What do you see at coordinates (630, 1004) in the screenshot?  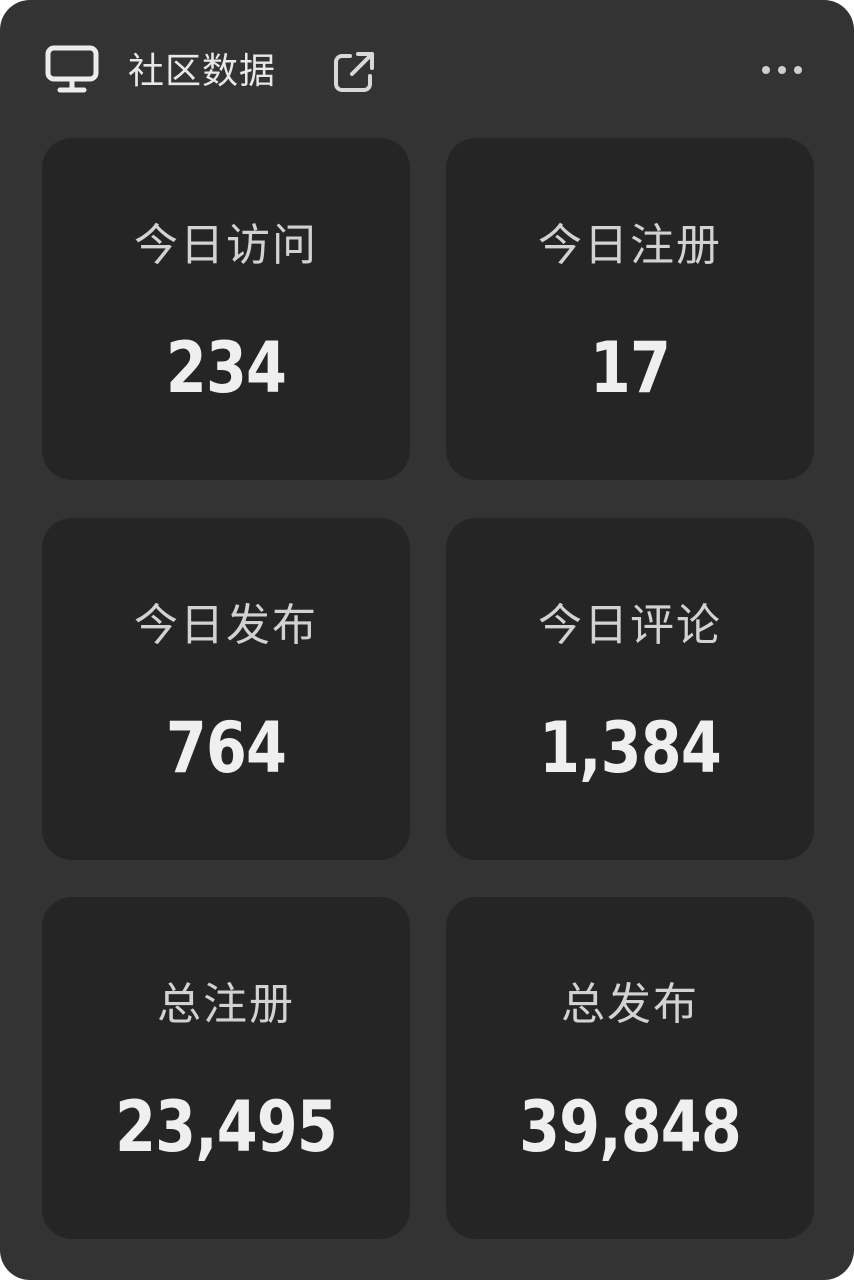 I see `stat-label: 总发布` at bounding box center [630, 1004].